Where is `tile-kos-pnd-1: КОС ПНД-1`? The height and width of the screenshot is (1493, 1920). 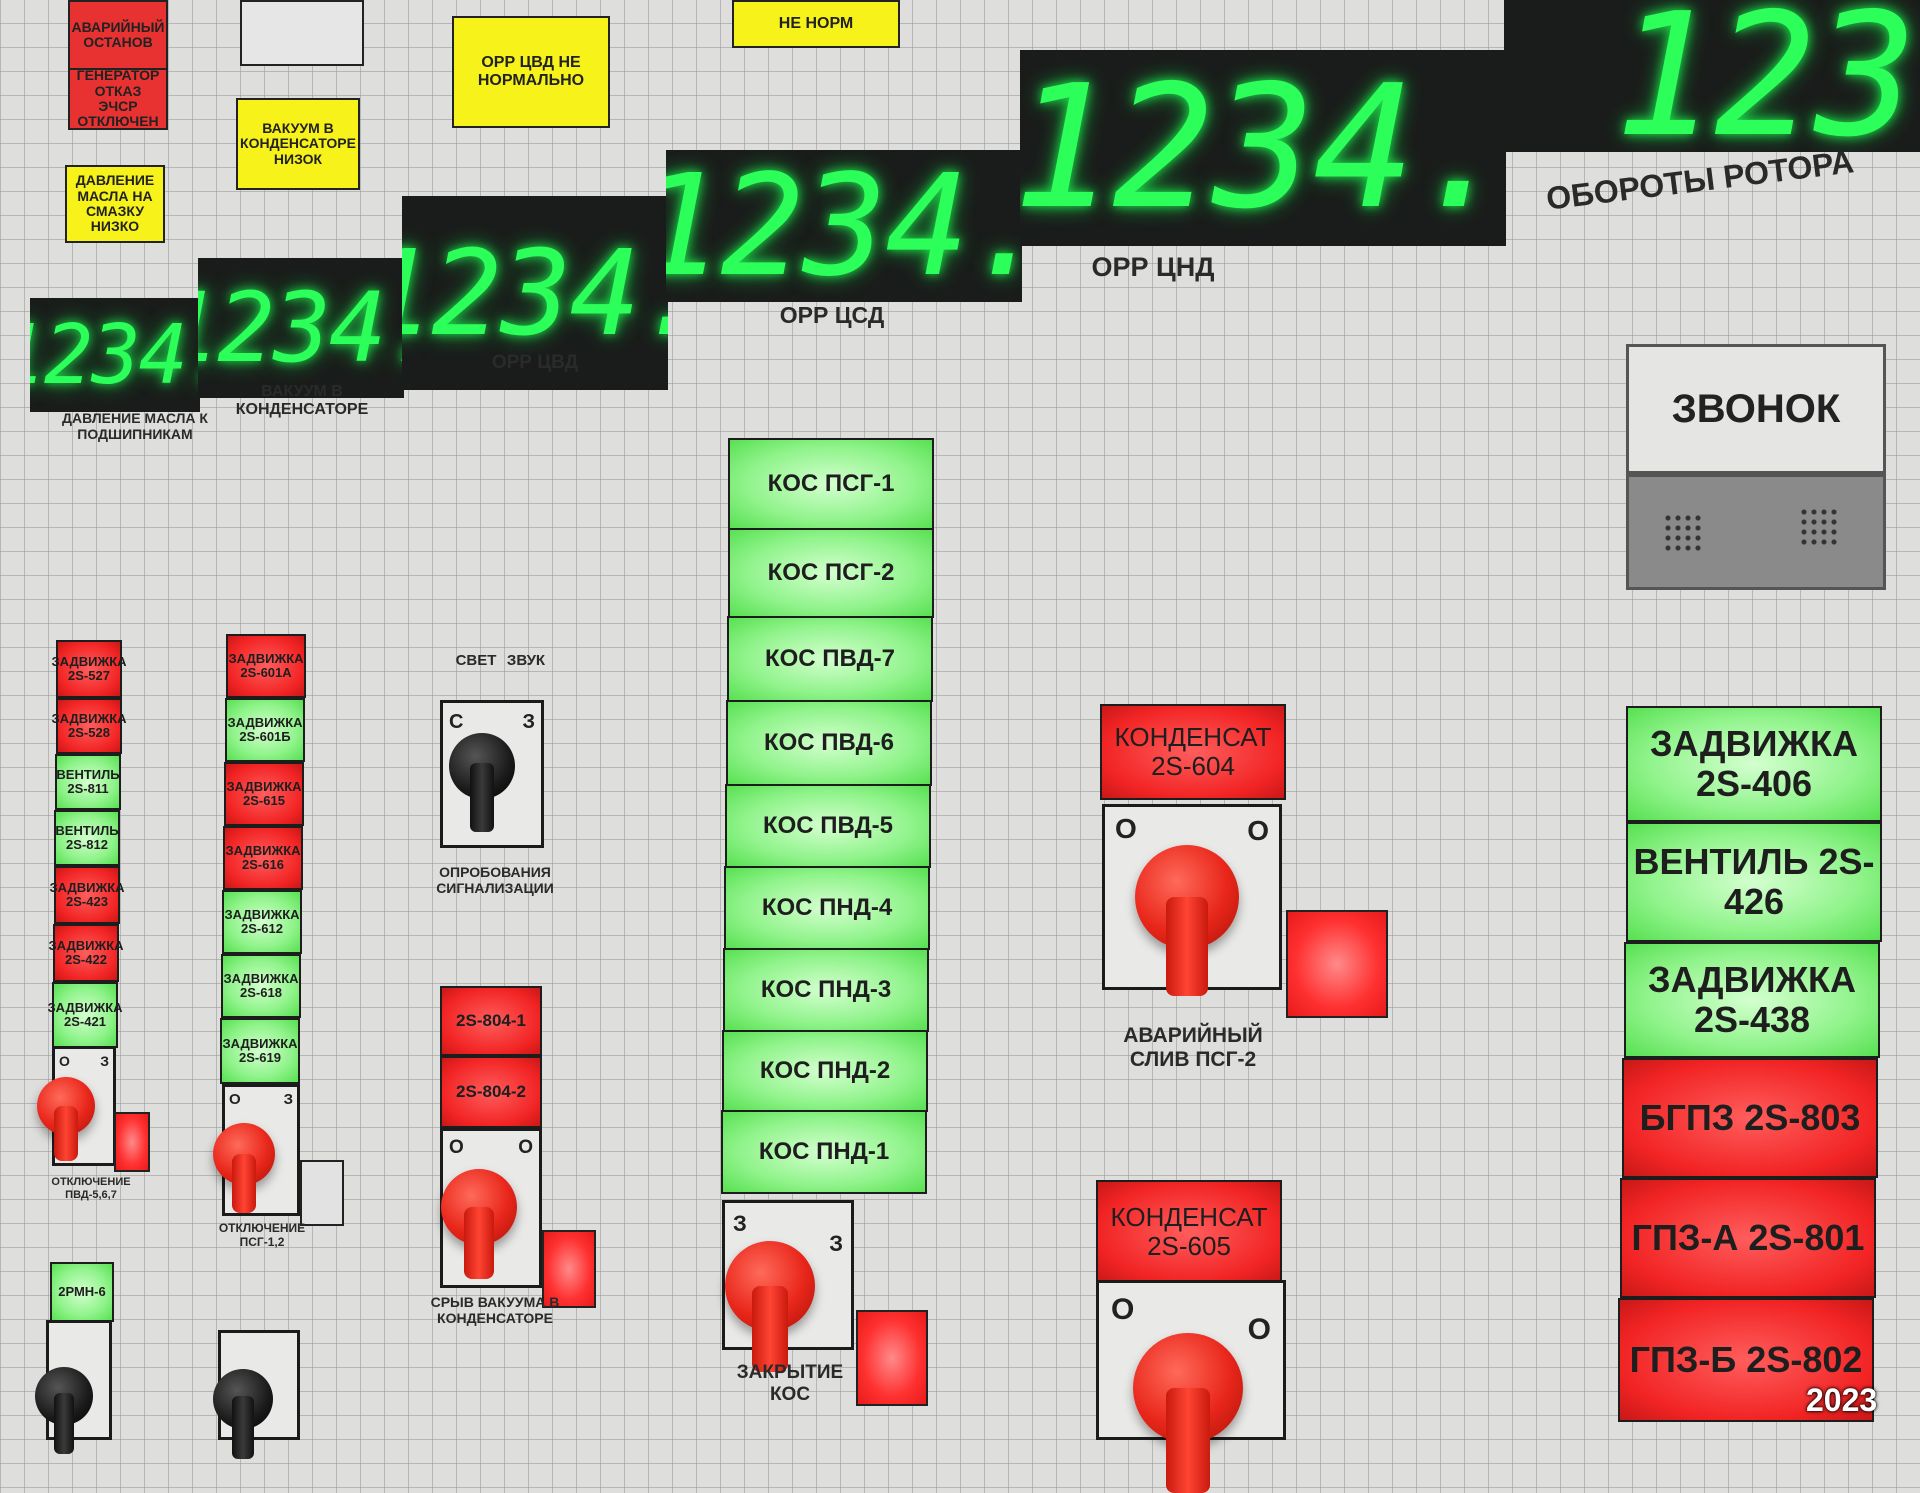 tile-kos-pnd-1: КОС ПНД-1 is located at coordinates (824, 1152).